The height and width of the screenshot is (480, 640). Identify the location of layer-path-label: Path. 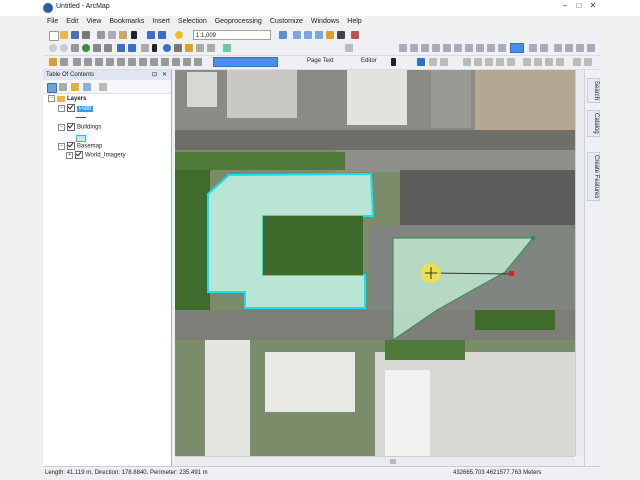
(85, 108).